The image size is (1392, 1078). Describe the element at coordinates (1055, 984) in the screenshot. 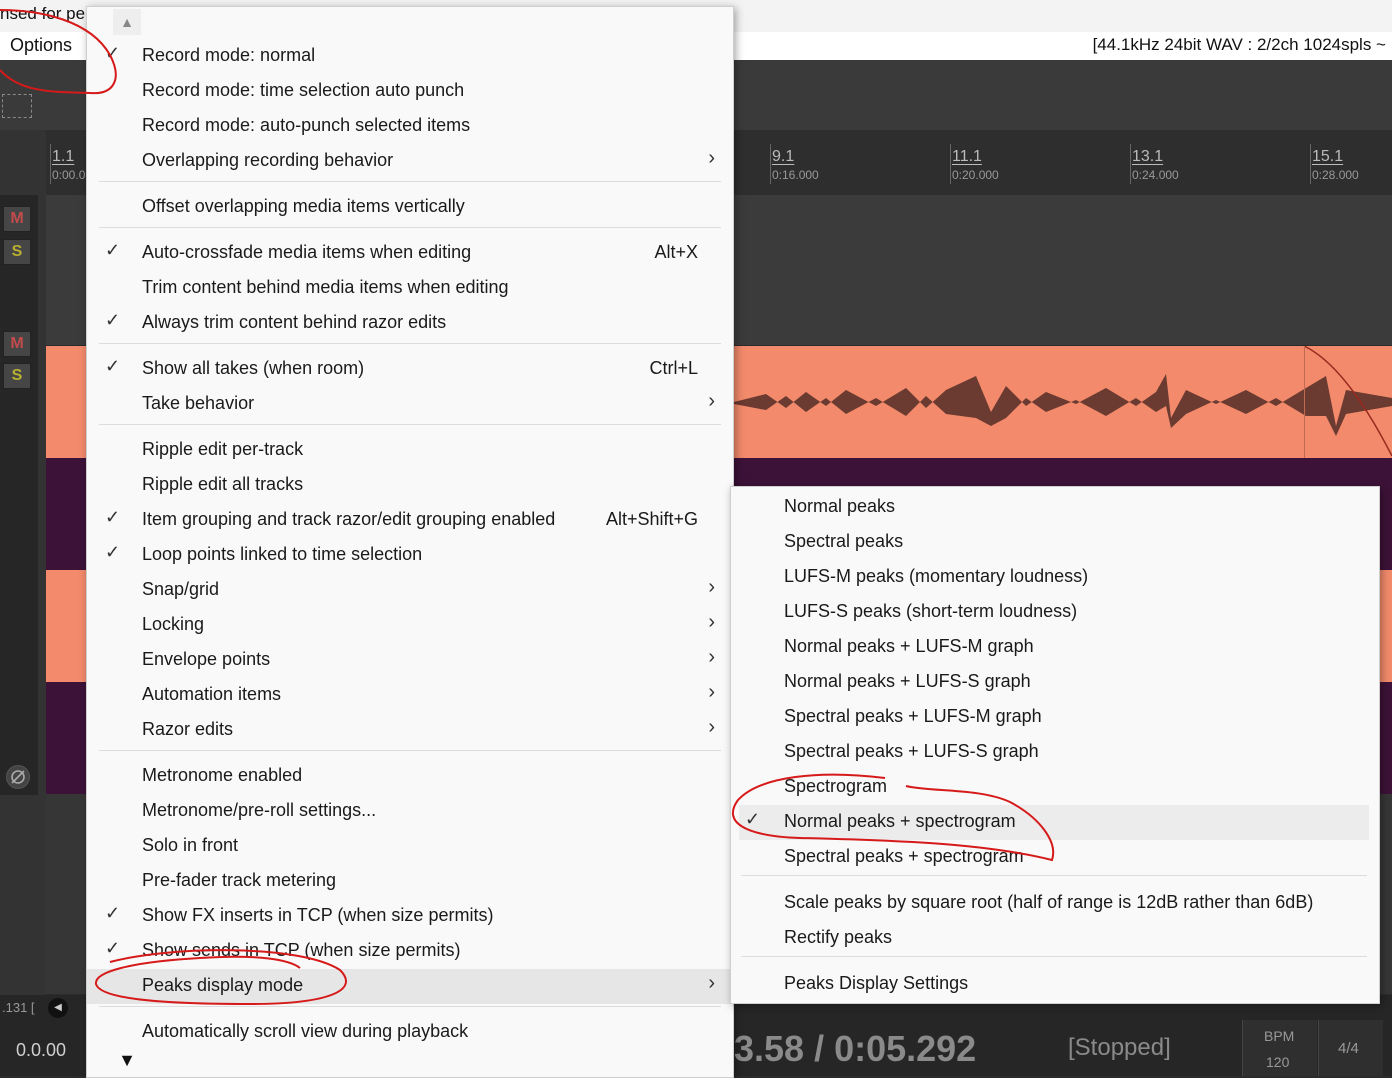

I see `submenu-item: Peaks Display Settings` at that location.